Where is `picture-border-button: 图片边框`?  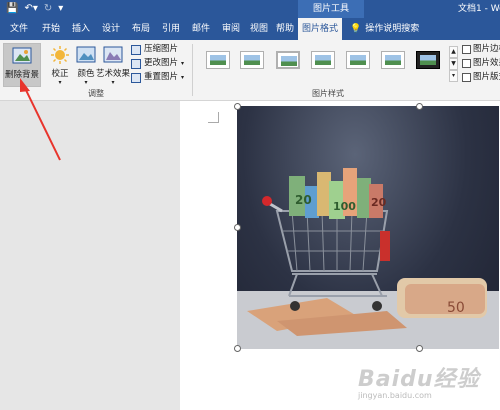 picture-border-button: 图片边框 is located at coordinates (481, 49).